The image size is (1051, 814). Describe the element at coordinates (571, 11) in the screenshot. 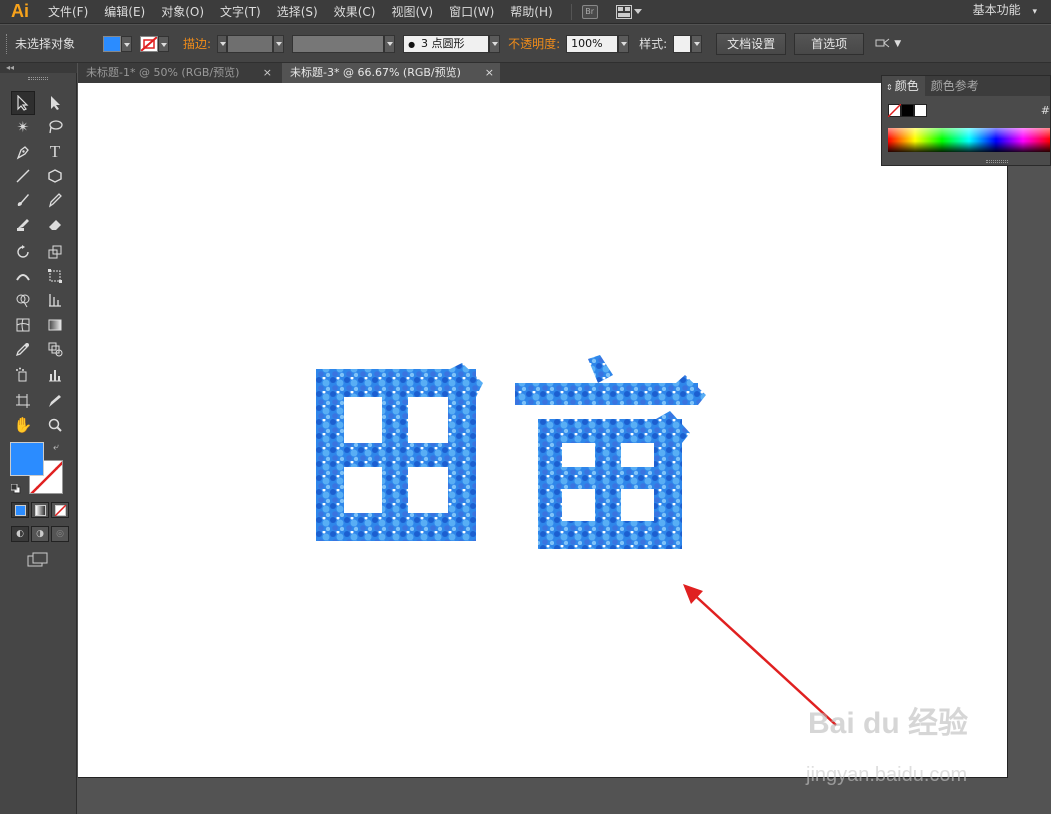

I see `menu-separator` at that location.